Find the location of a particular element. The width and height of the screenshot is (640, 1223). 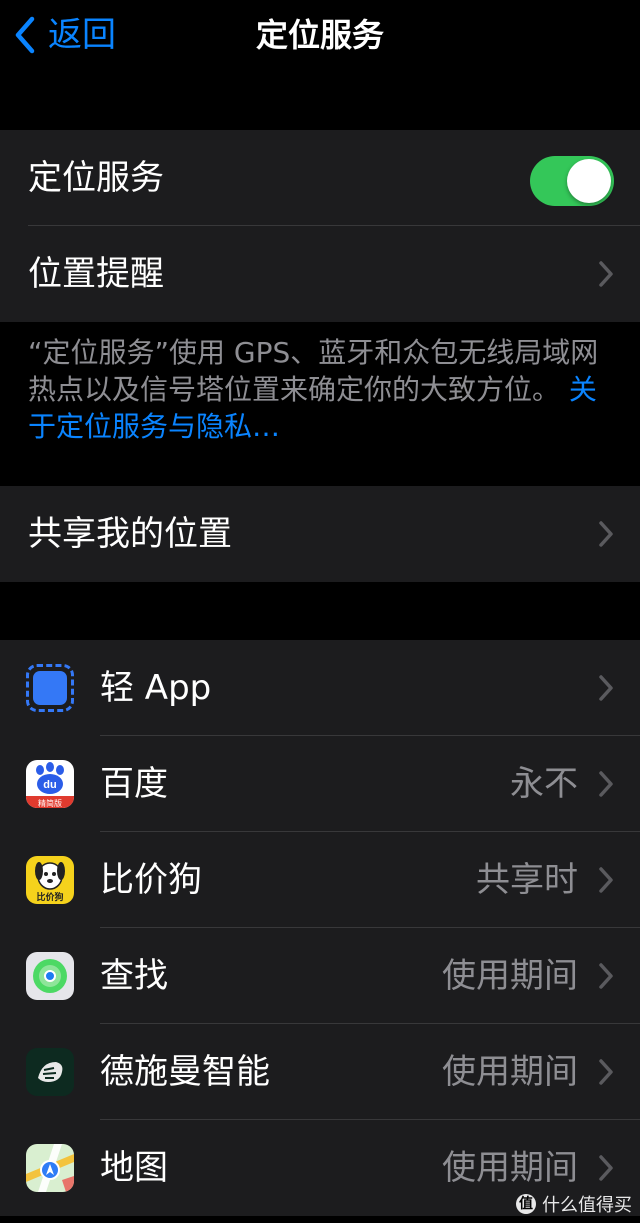

baidu-icon: du 精简版 is located at coordinates (50, 784).